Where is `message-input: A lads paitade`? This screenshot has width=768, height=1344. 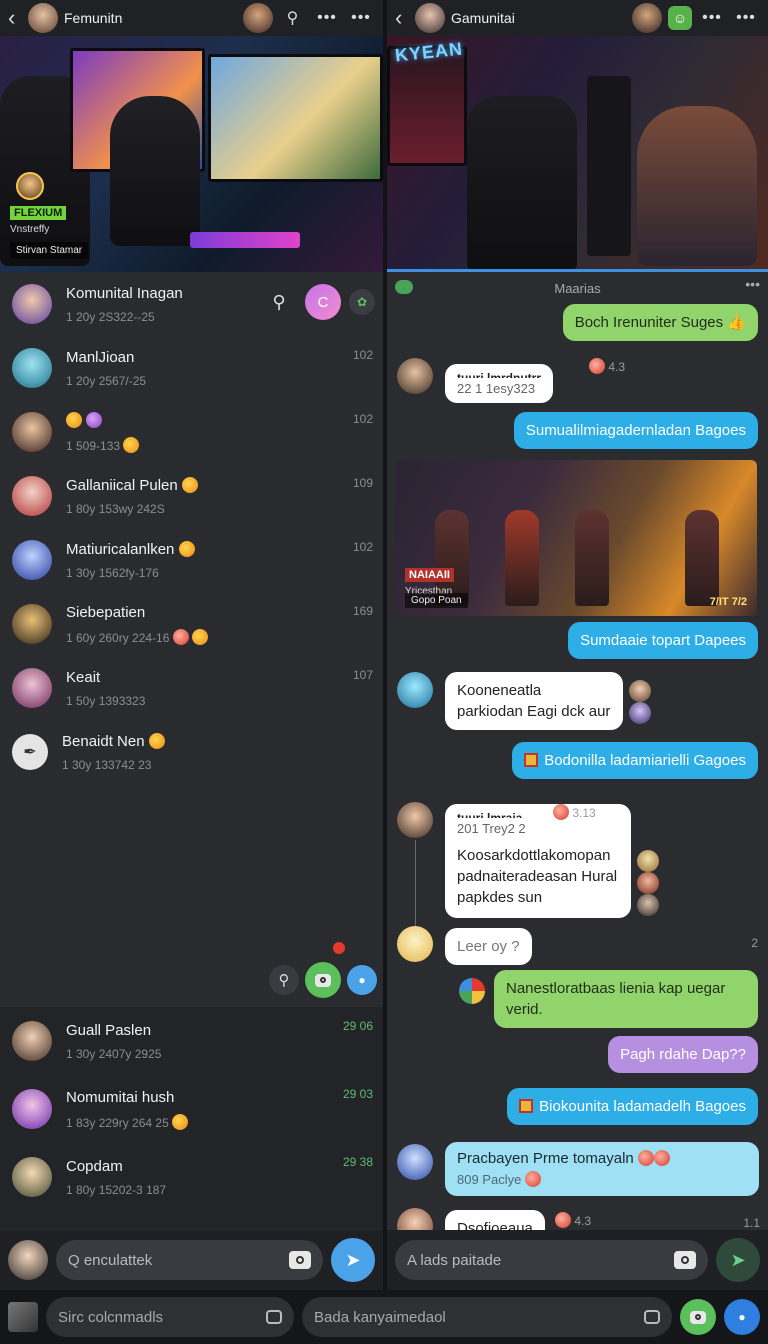
message-input: A lads paitade is located at coordinates (551, 1260).